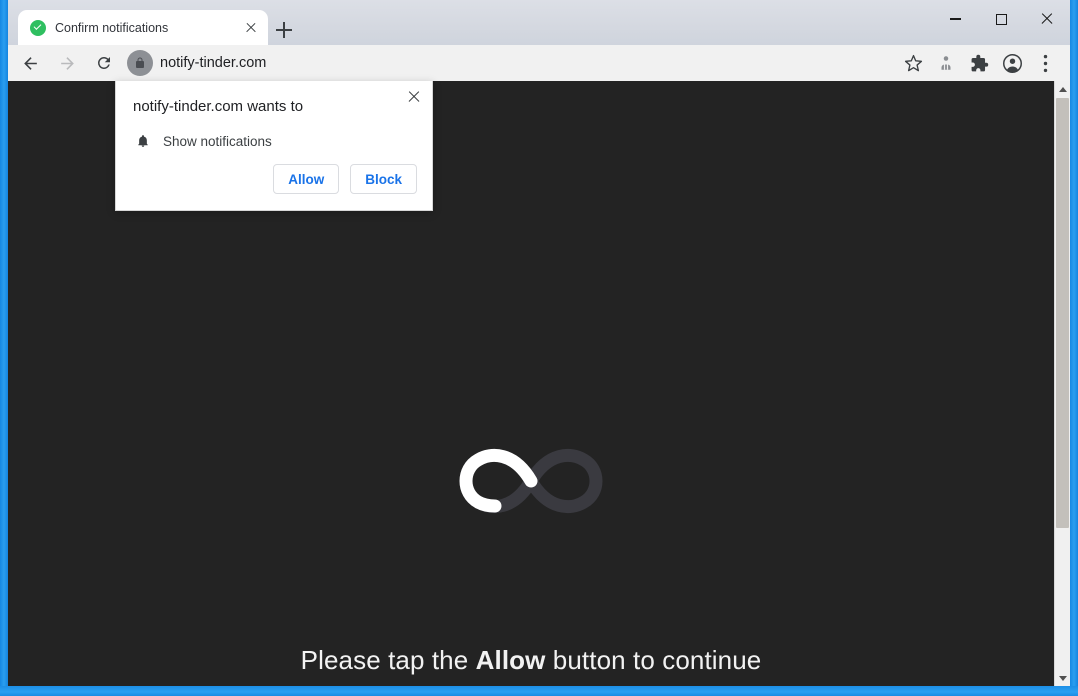 The width and height of the screenshot is (1078, 696). I want to click on dialog-actions: Allow Block, so click(345, 179).